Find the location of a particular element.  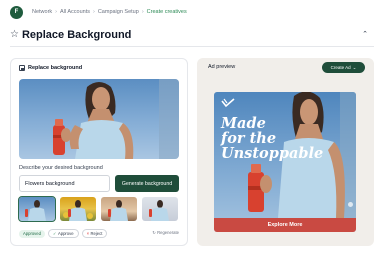

headline-line: Unstoppable is located at coordinates (272, 153).